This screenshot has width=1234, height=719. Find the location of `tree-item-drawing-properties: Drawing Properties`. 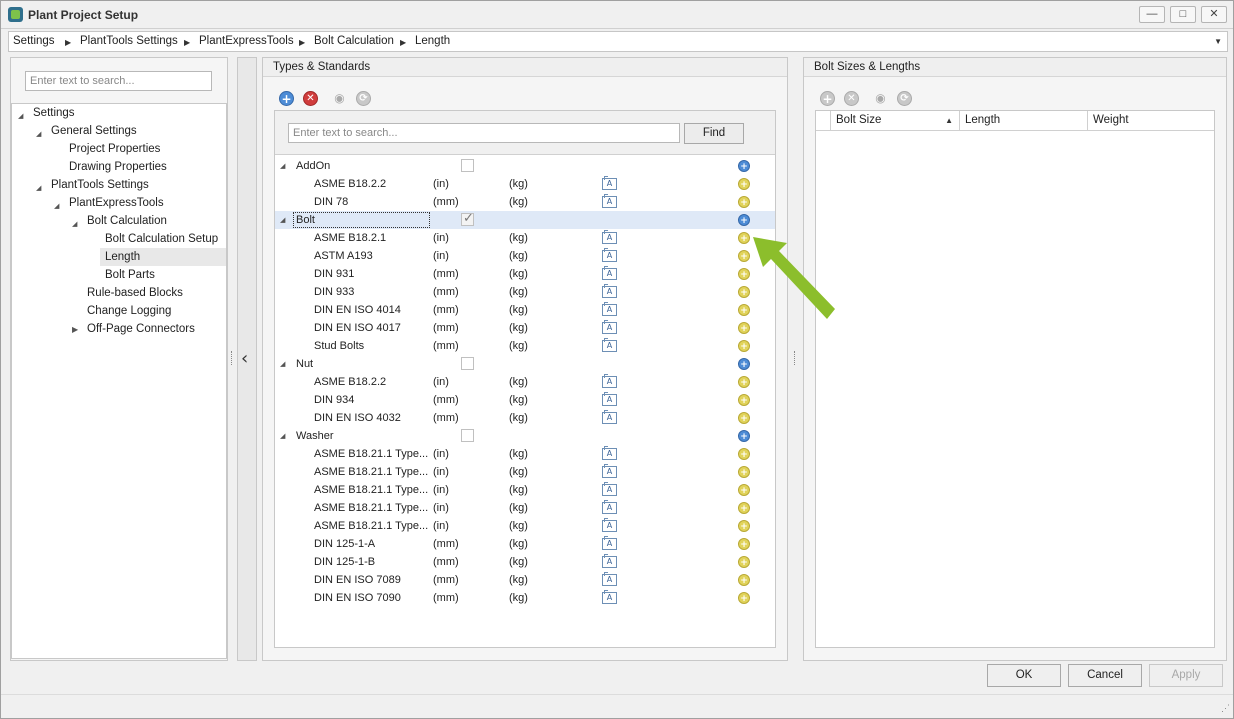

tree-item-drawing-properties: Drawing Properties is located at coordinates (118, 167).